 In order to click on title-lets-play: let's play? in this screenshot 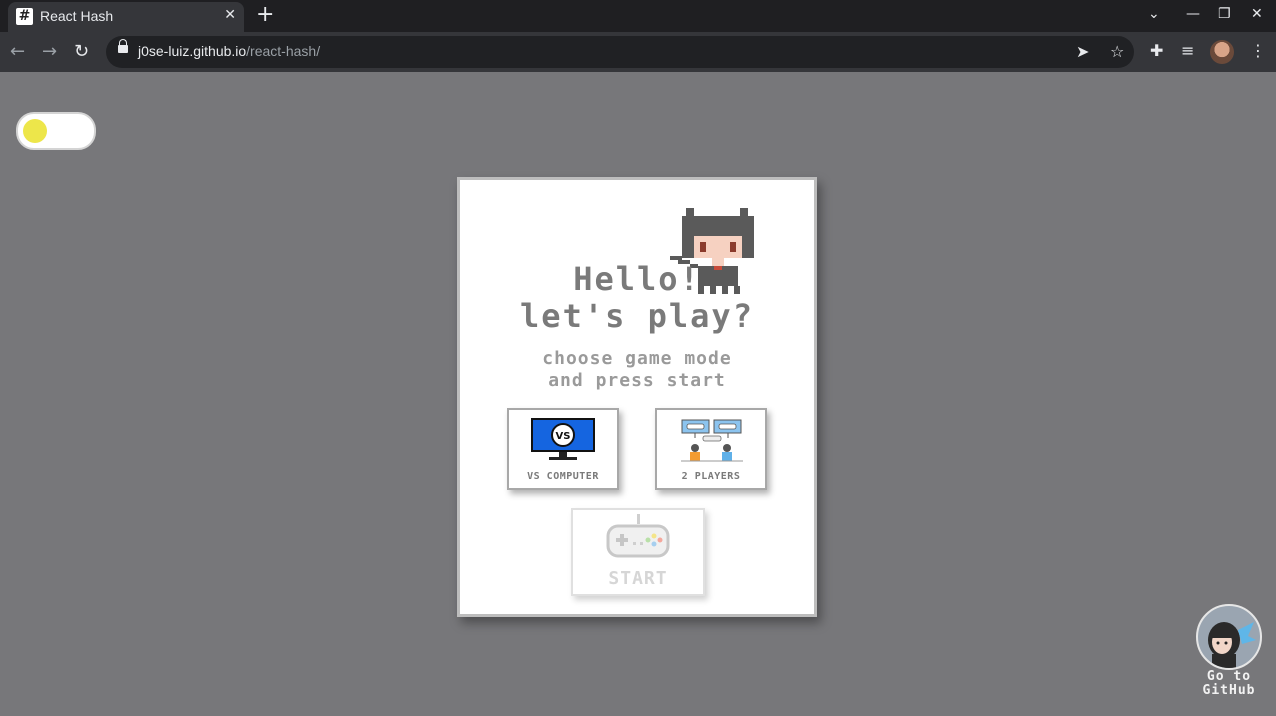, I will do `click(637, 316)`.